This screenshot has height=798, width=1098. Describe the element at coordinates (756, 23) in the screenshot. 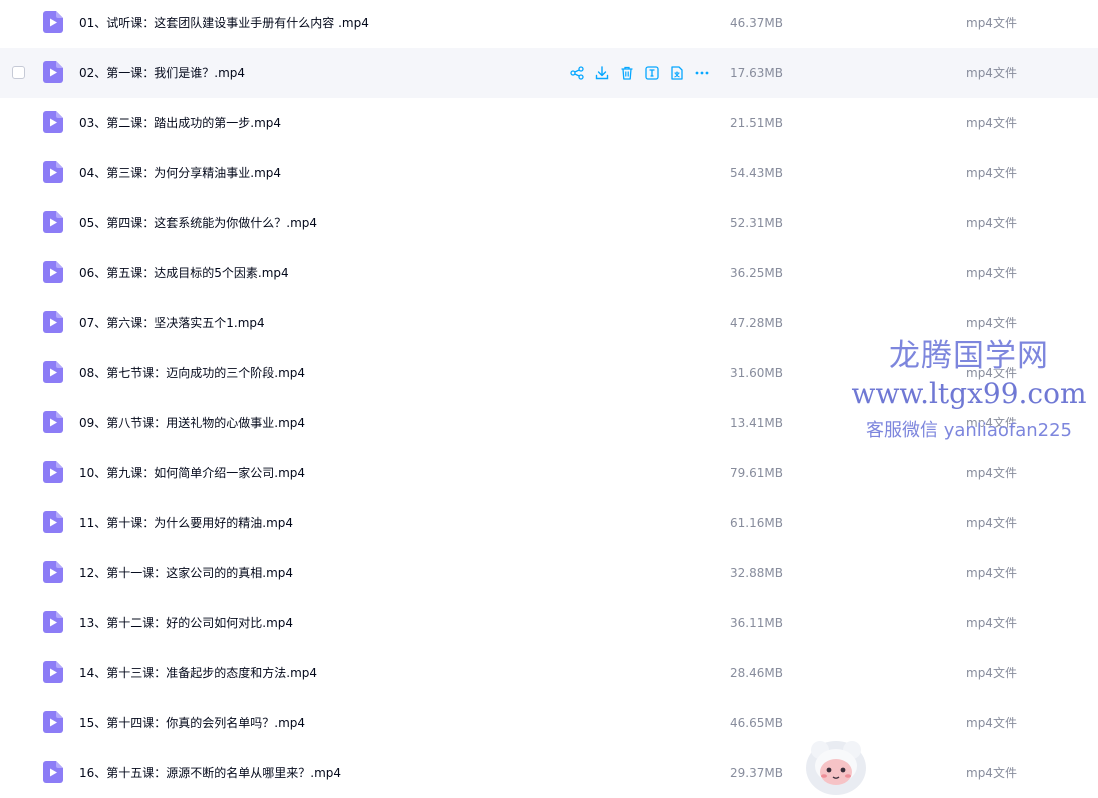

I see `file-size: 46.37MB` at that location.